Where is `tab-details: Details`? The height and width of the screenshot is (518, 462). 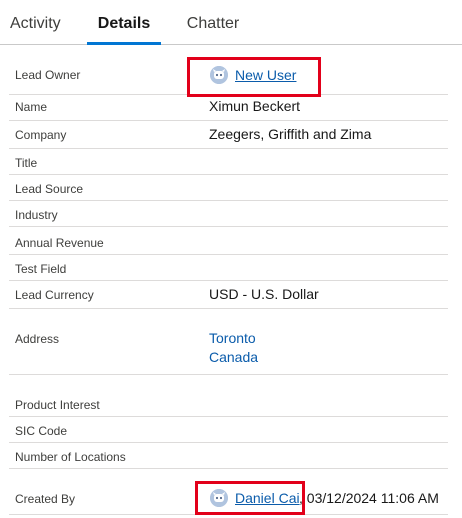
tab-details: Details is located at coordinates (124, 22).